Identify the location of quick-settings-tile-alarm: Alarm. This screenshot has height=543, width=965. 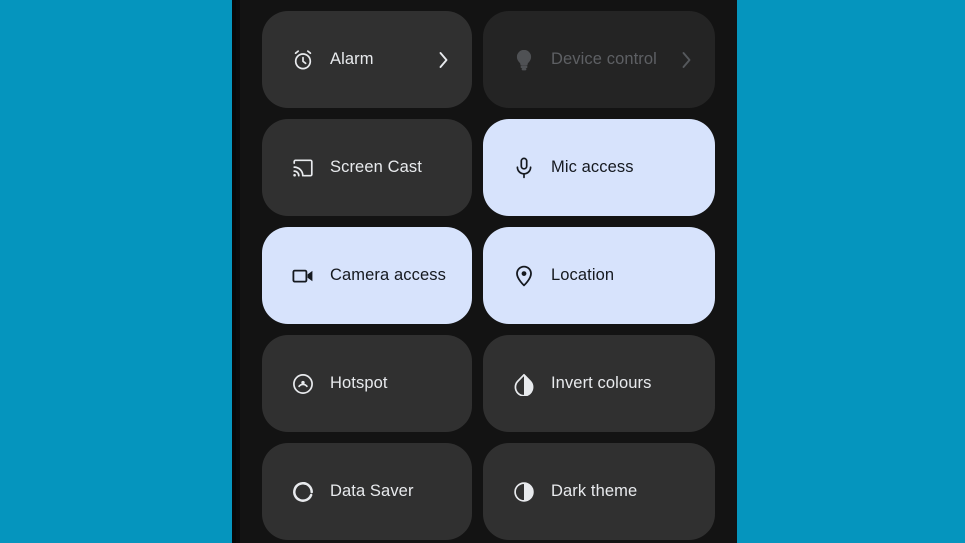
(367, 59).